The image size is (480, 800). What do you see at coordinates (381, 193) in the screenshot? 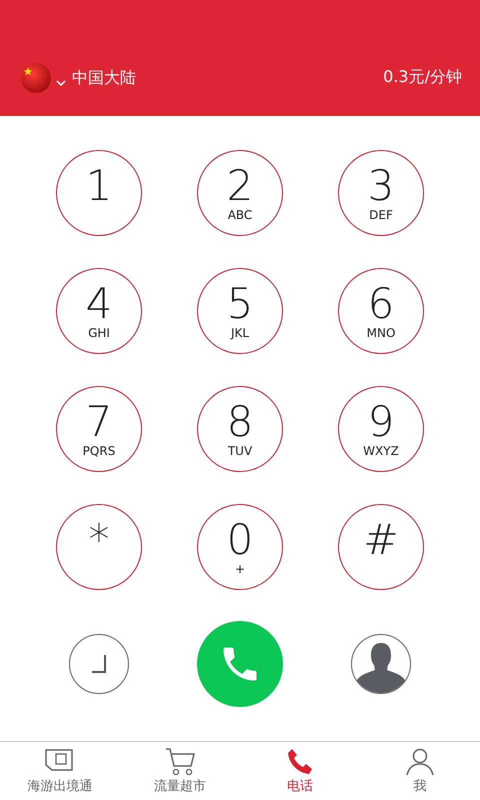
I see `dial-key: 3 DEF` at bounding box center [381, 193].